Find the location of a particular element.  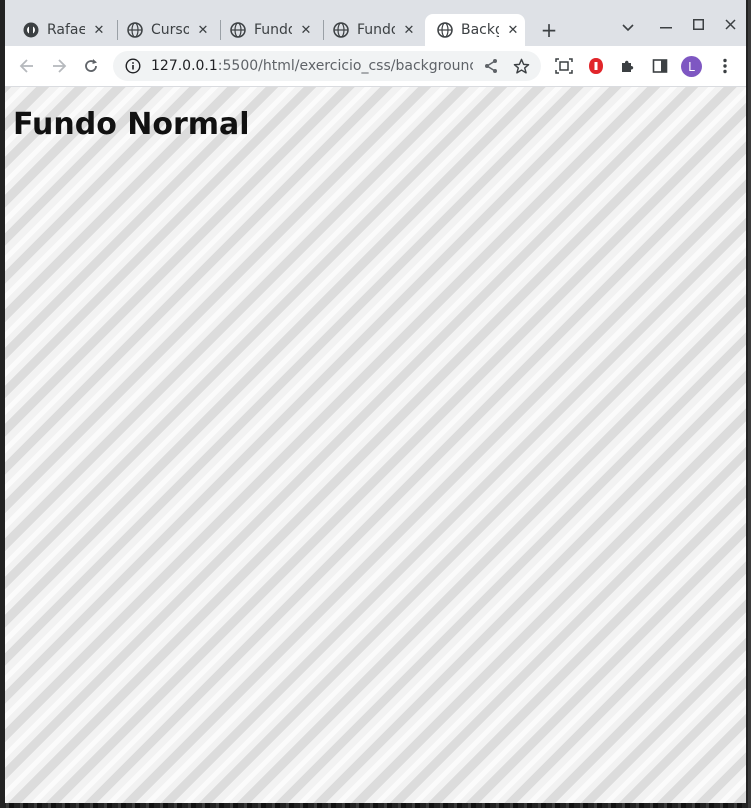

tab-1: Rafae ✕ is located at coordinates (63, 30).